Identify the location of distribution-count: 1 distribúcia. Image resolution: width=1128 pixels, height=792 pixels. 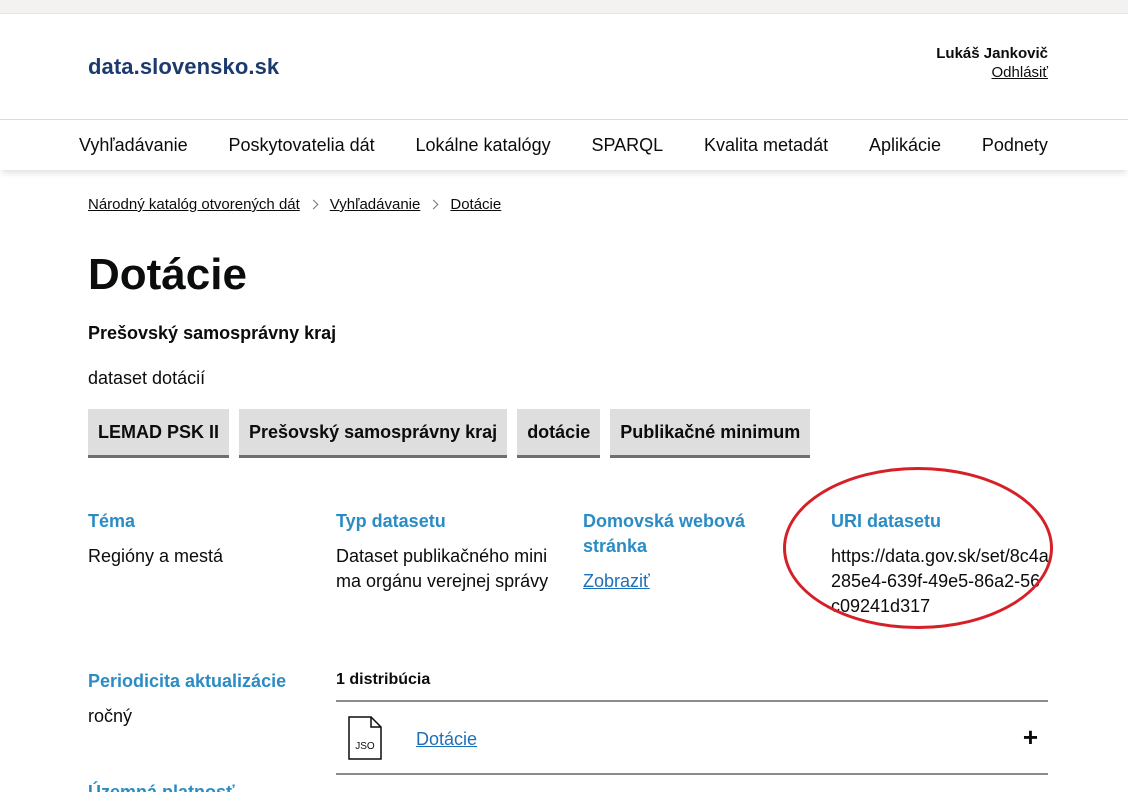
(383, 679).